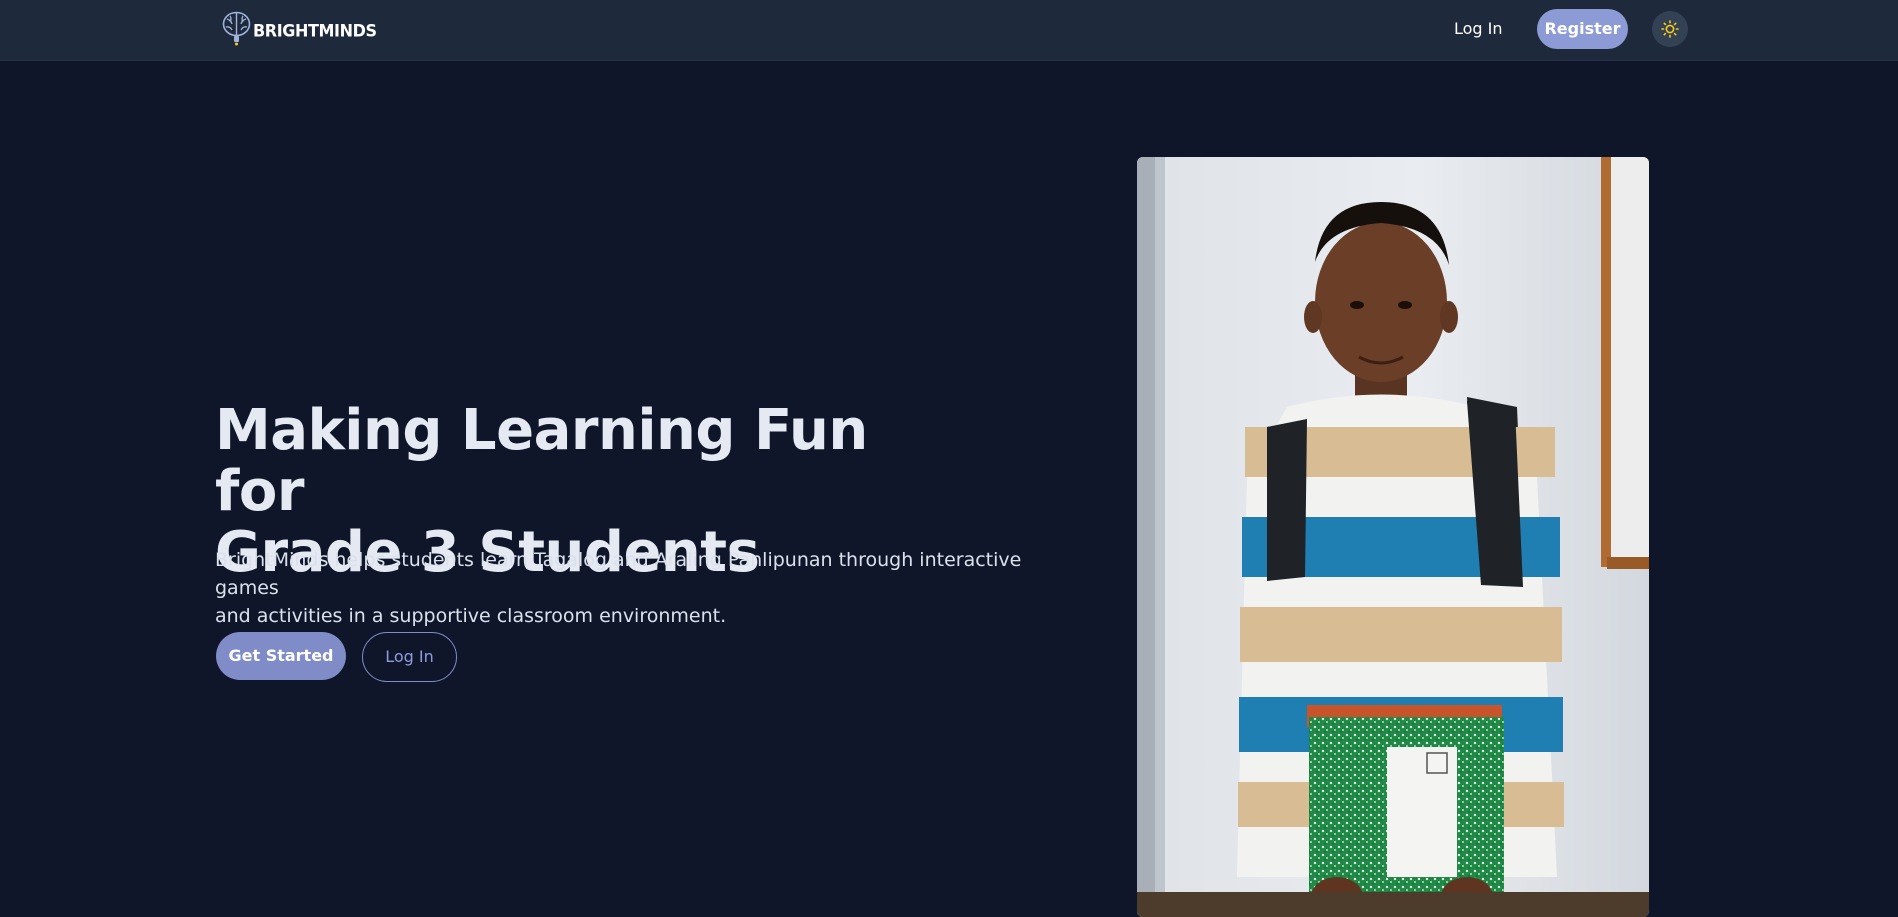 This screenshot has height=917, width=1898. Describe the element at coordinates (1478, 29) in the screenshot. I see `nav-login-link: Log In` at that location.